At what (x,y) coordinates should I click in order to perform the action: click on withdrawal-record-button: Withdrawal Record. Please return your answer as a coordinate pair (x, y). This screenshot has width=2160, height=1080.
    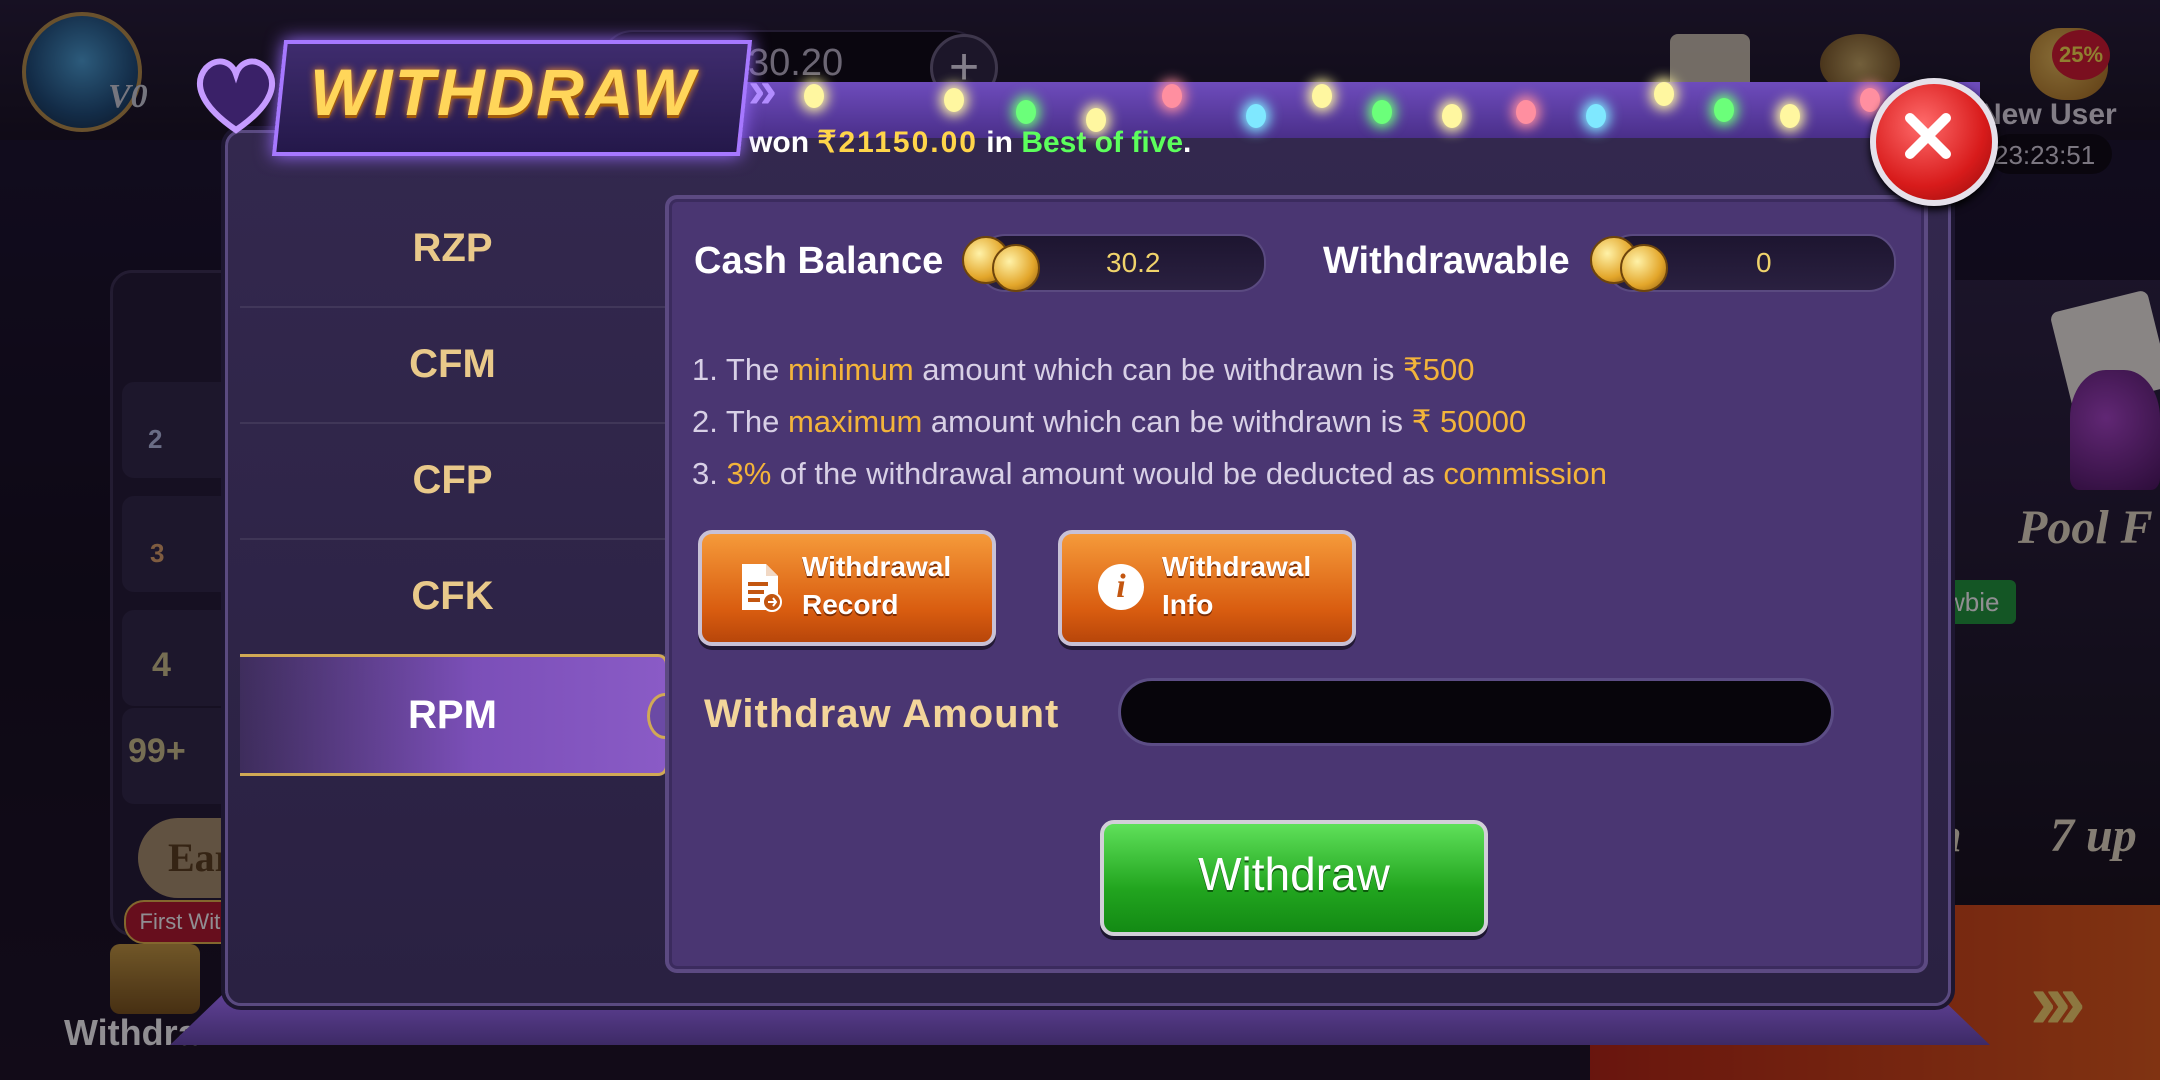
    Looking at the image, I should click on (847, 588).